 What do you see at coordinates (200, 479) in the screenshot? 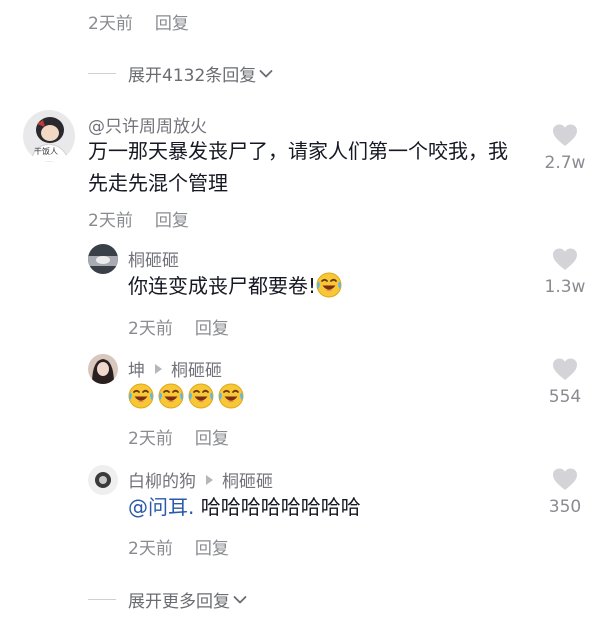
I see `reply-username: 白柳的狗 桐砸砸` at bounding box center [200, 479].